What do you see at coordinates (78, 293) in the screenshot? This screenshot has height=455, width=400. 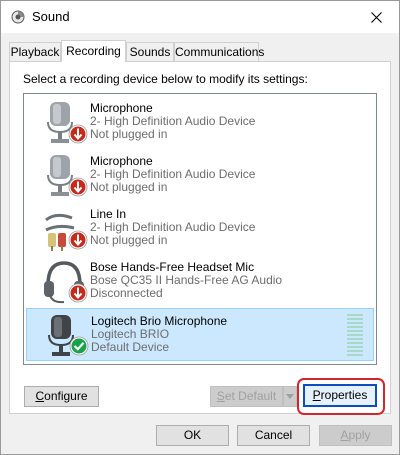 I see `disconnected-badge-icon` at bounding box center [78, 293].